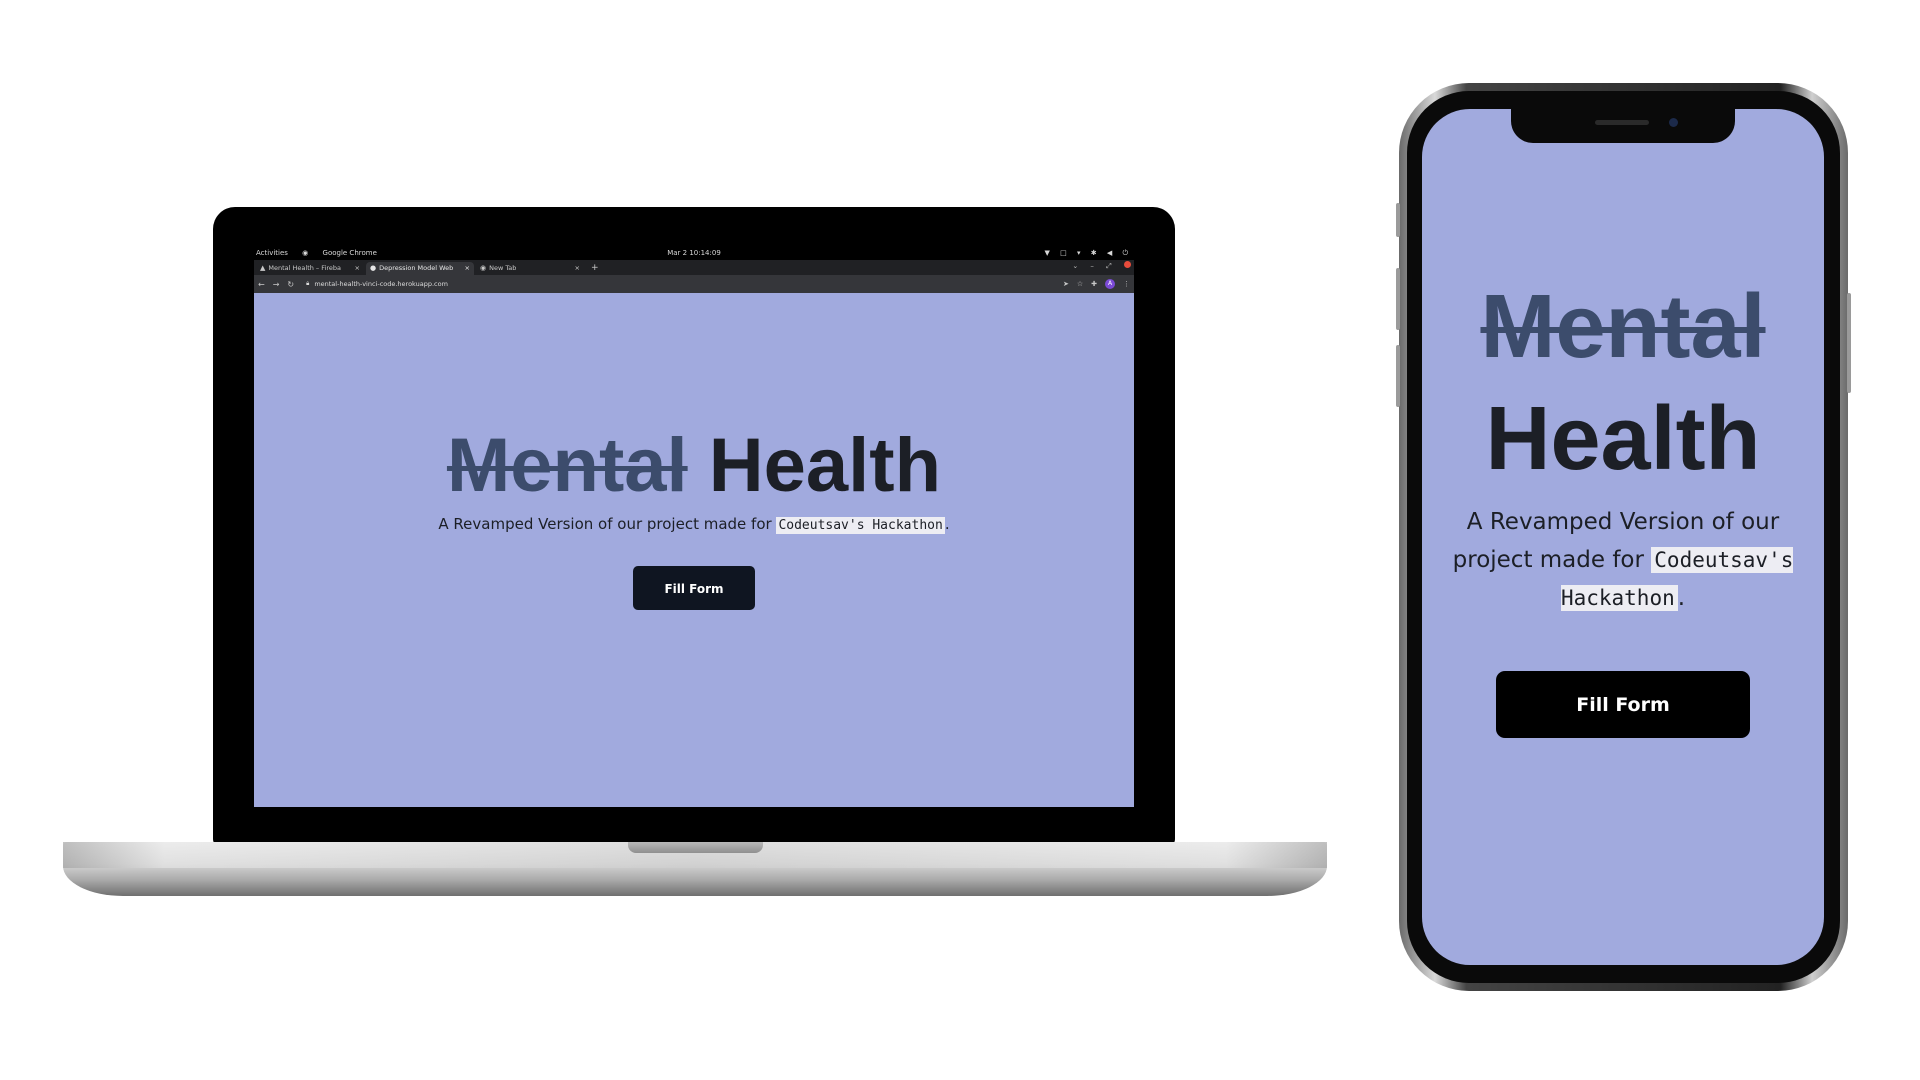  What do you see at coordinates (261, 284) in the screenshot?
I see `back-icon: ←` at bounding box center [261, 284].